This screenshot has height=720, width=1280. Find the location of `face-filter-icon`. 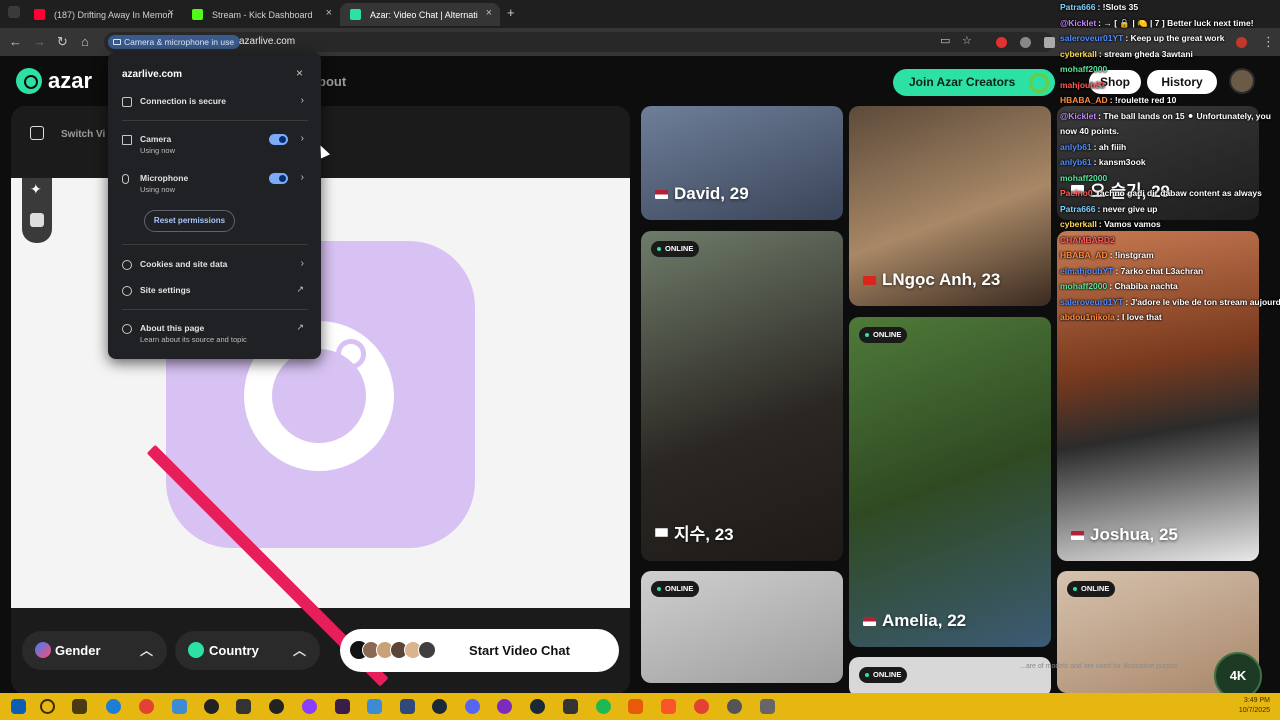

face-filter-icon is located at coordinates (37, 220).